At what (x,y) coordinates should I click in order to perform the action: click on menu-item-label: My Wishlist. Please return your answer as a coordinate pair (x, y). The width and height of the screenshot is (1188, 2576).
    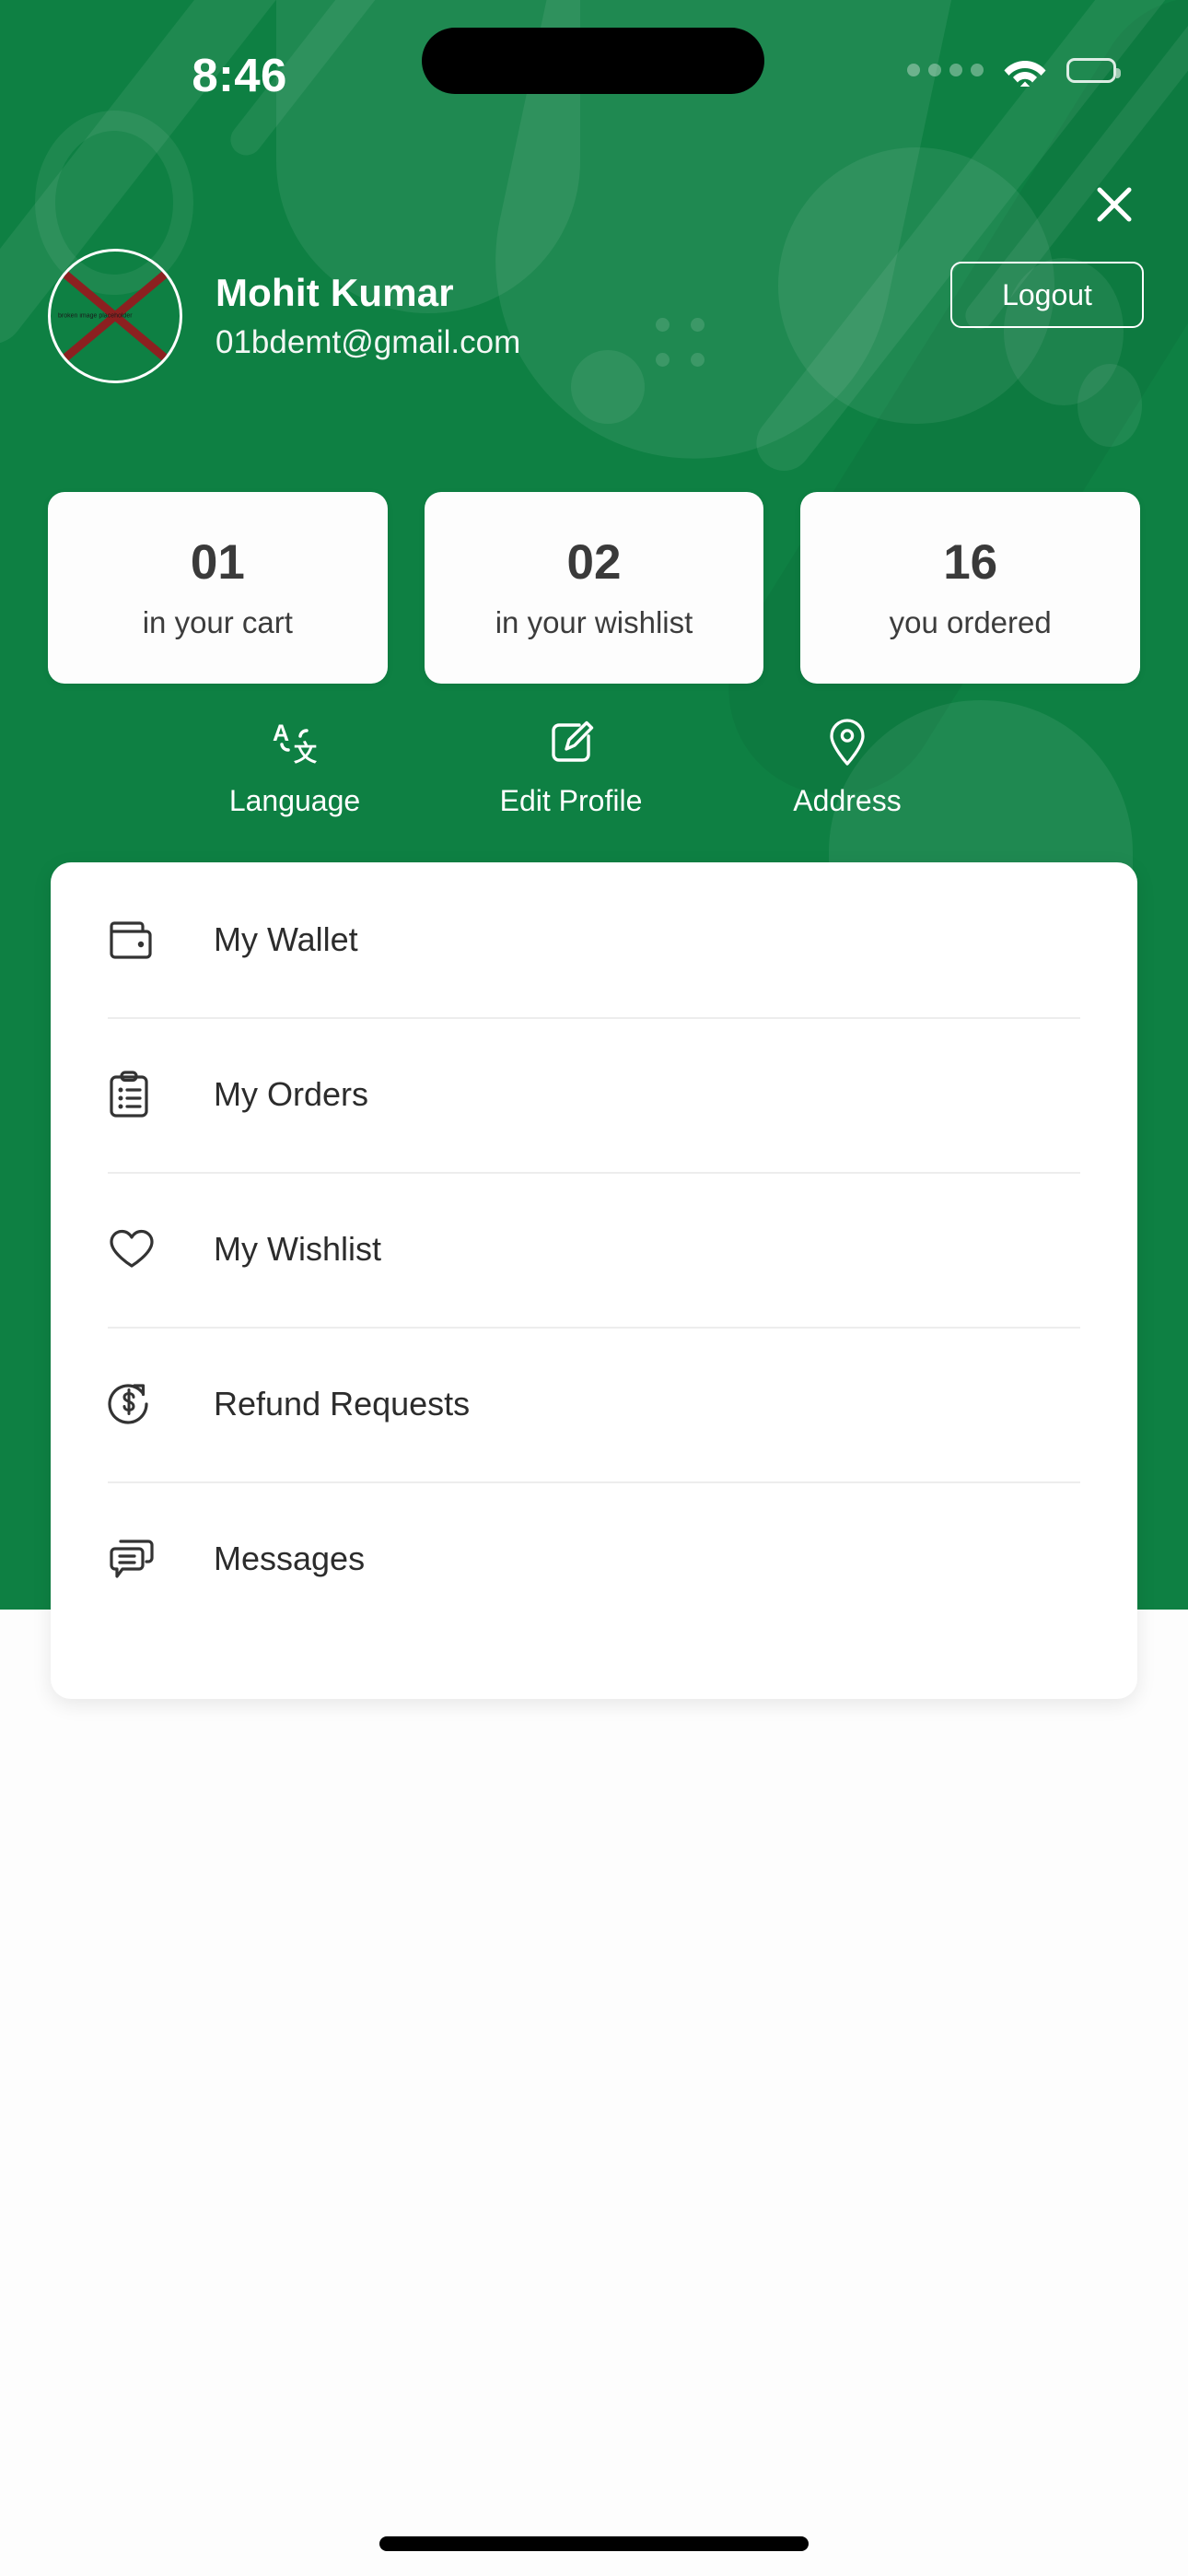
    Looking at the image, I should click on (297, 1249).